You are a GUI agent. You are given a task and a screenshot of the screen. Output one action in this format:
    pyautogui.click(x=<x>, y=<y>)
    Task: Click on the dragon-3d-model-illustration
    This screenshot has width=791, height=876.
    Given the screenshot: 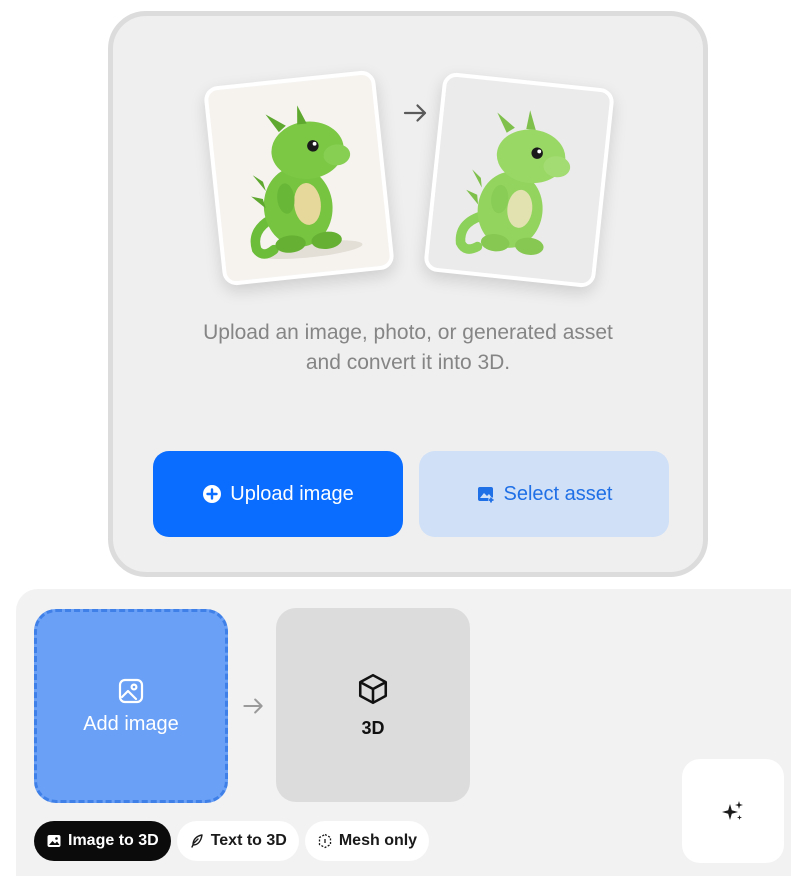 What is the action you would take?
    pyautogui.click(x=519, y=180)
    